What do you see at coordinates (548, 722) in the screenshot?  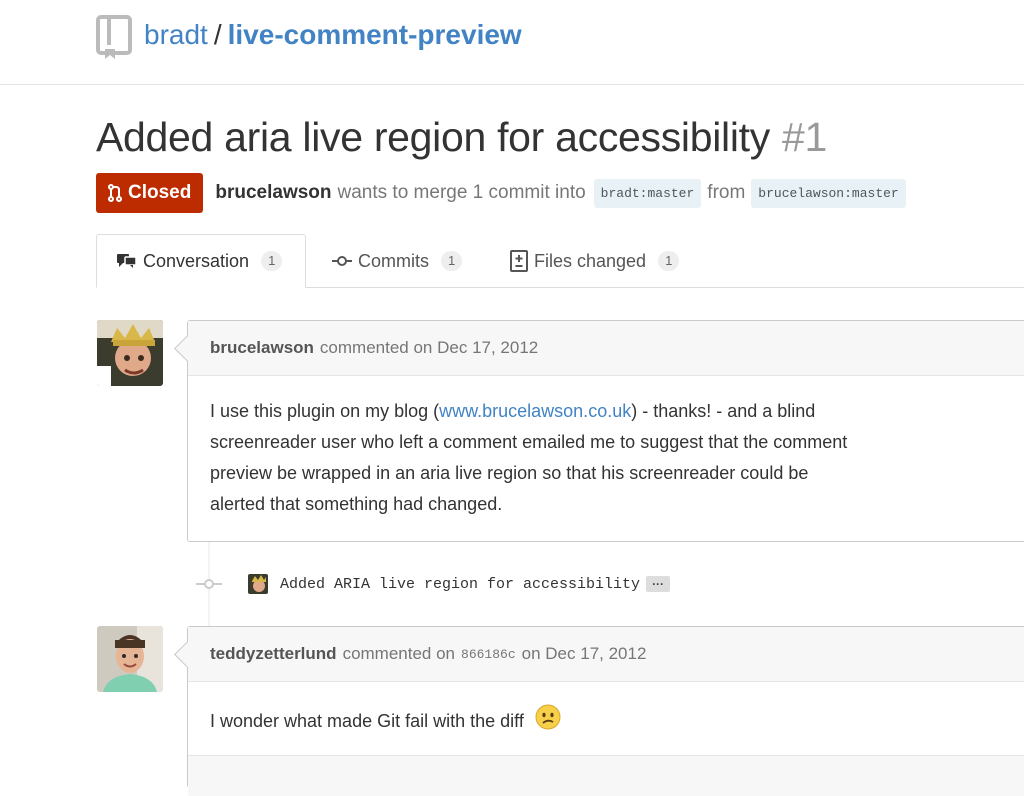 I see `confused-face-icon` at bounding box center [548, 722].